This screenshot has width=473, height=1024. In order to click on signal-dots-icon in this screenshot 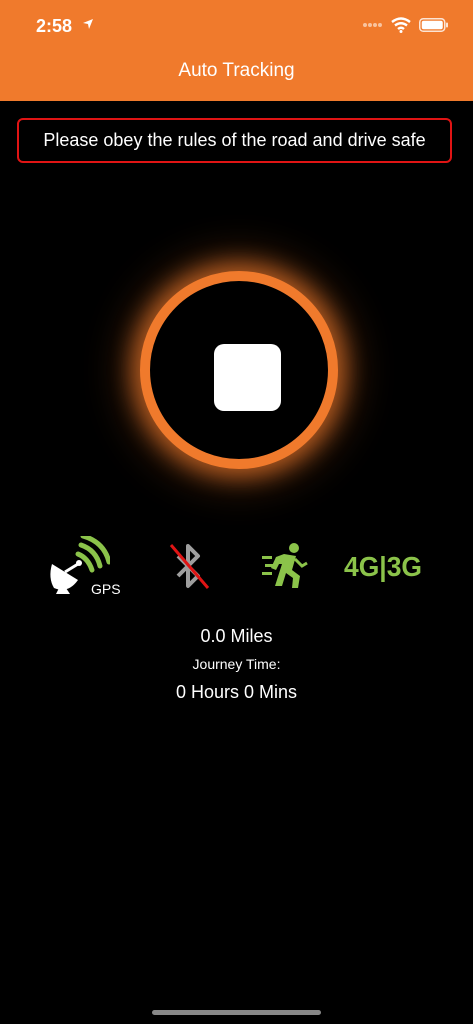, I will do `click(372, 25)`.